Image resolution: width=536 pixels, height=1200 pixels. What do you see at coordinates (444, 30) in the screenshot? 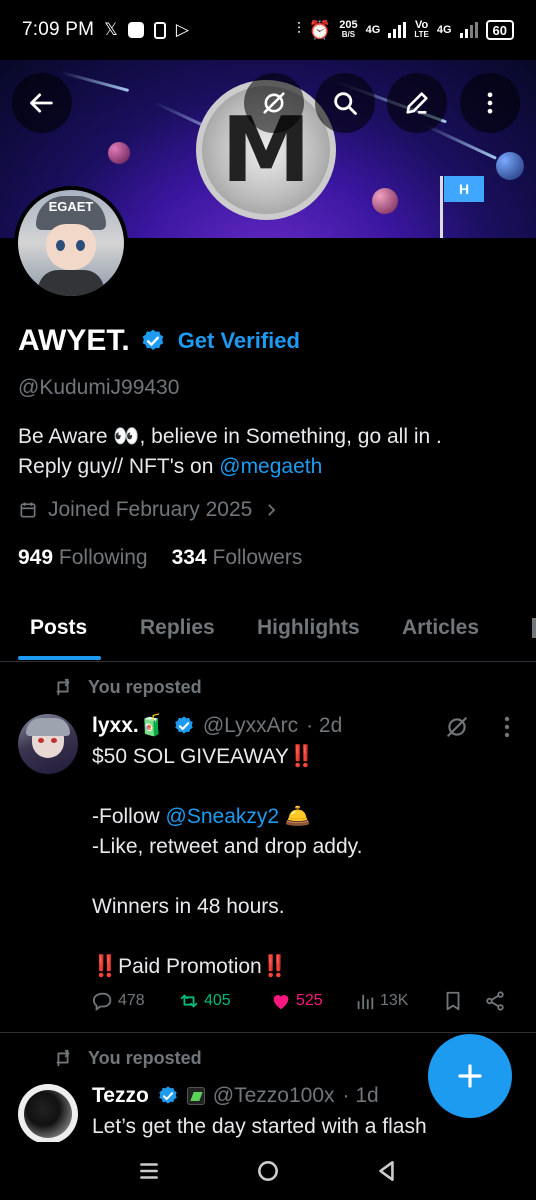
I see `network-type-2: 4G` at bounding box center [444, 30].